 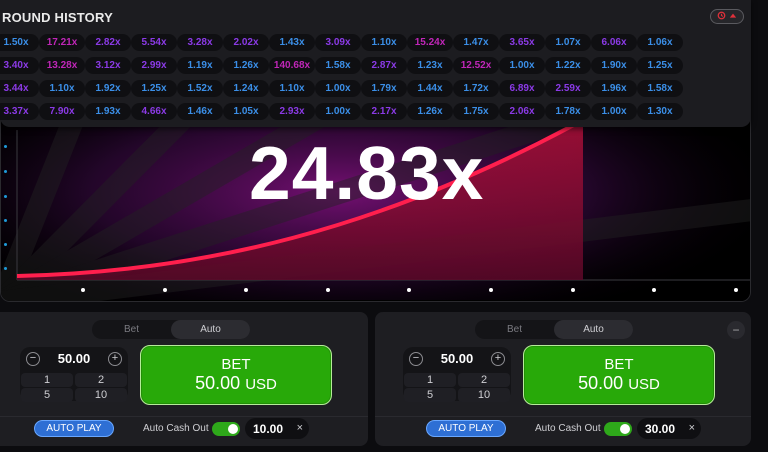 What do you see at coordinates (19, 65) in the screenshot?
I see `history-multiplier-chip: 3.40x` at bounding box center [19, 65].